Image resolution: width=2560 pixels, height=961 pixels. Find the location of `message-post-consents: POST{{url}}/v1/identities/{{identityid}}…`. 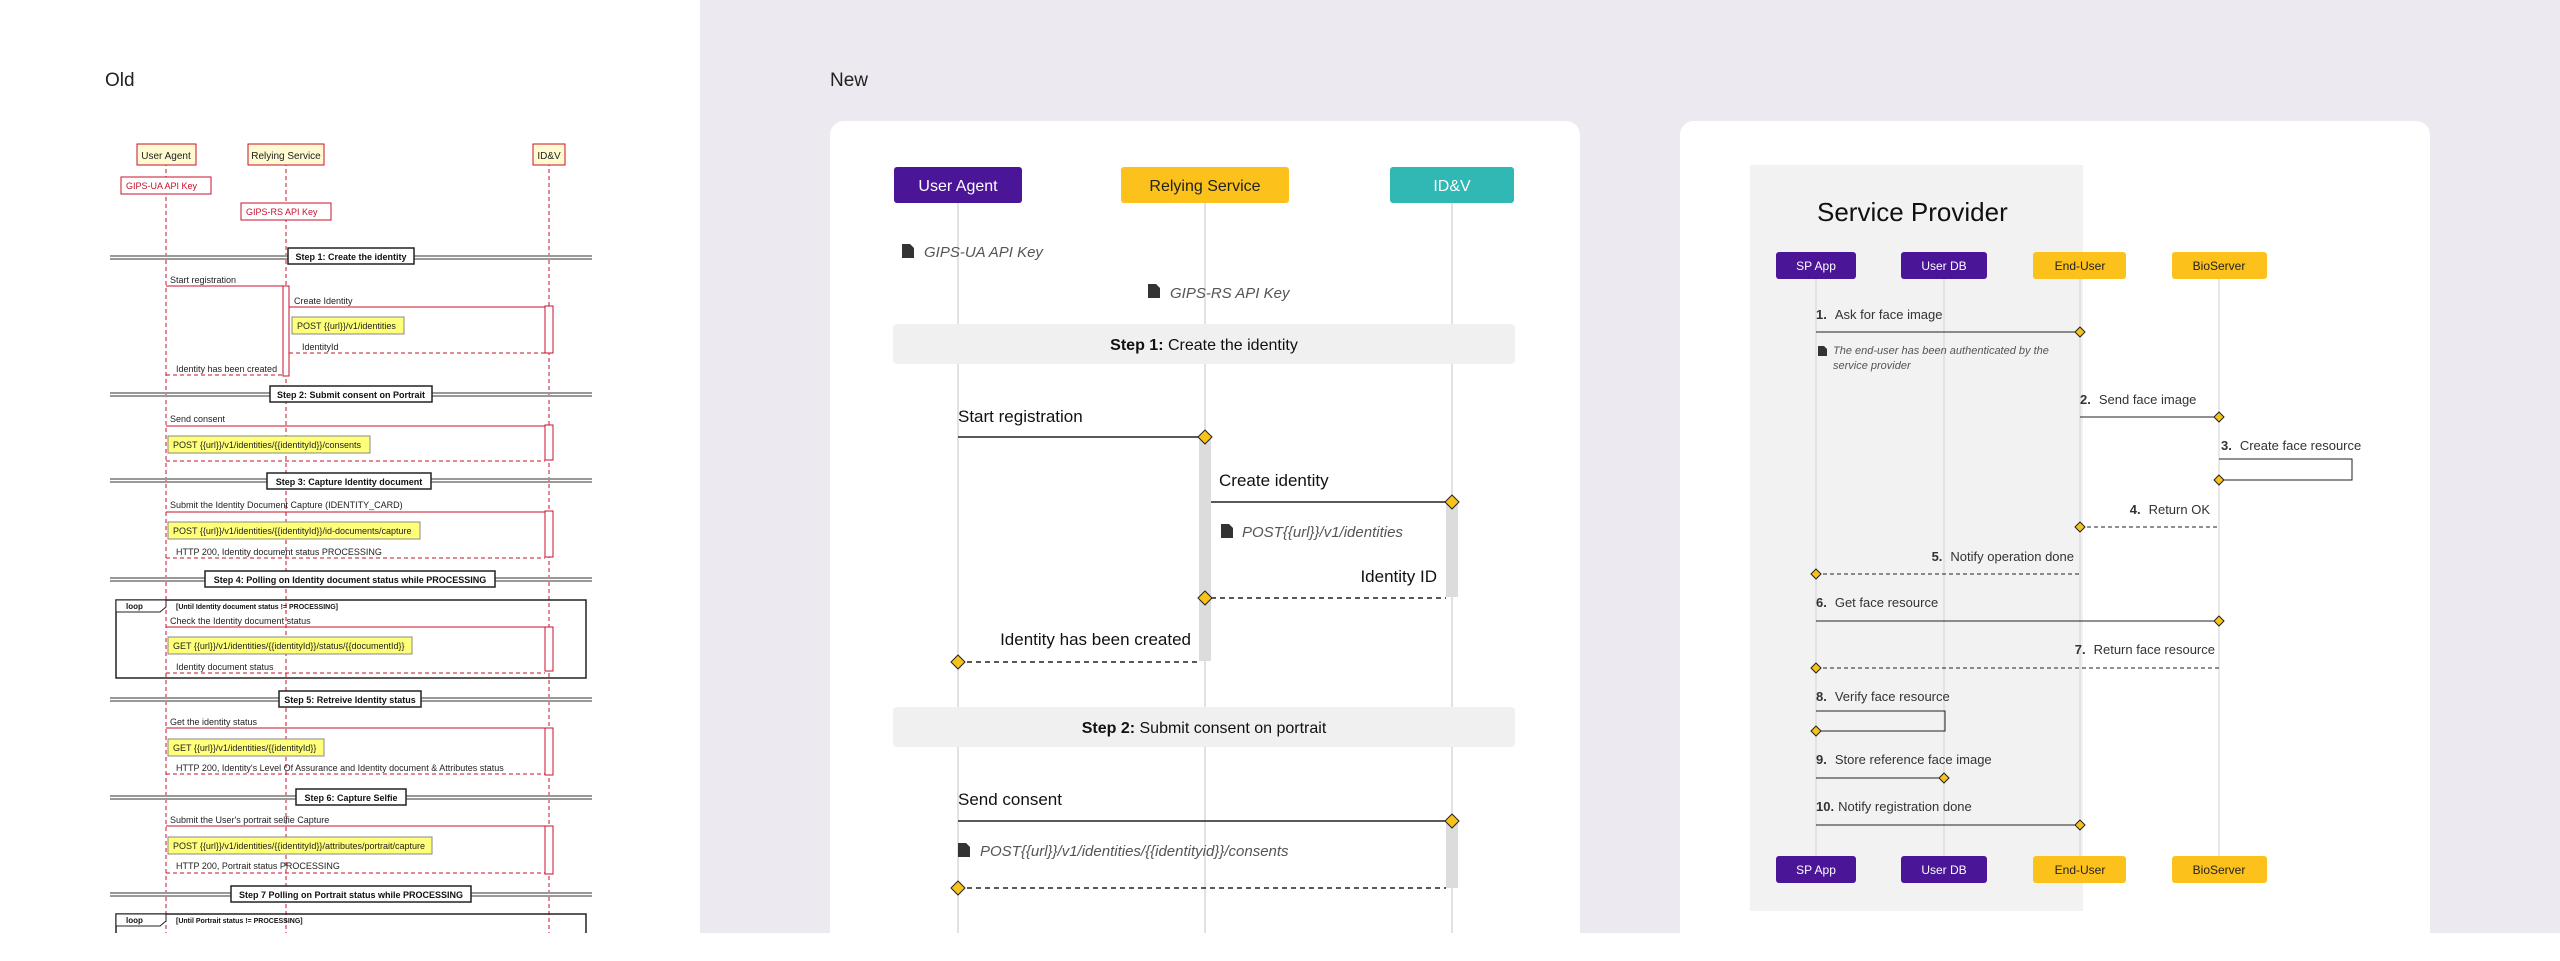

message-post-consents: POST{{url}}/v1/identities/{{identityid}}… is located at coordinates (1134, 851).